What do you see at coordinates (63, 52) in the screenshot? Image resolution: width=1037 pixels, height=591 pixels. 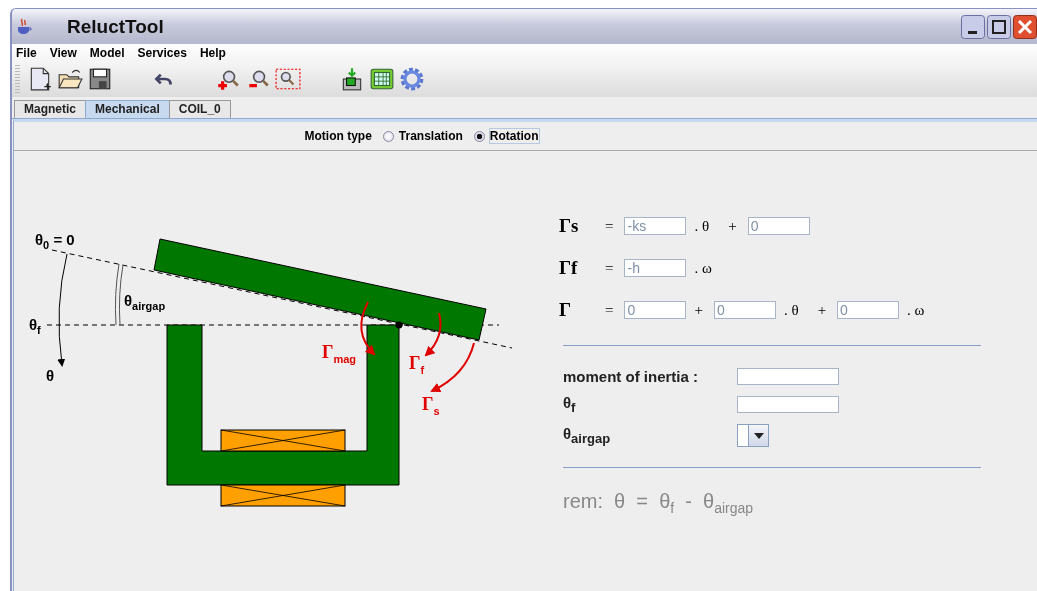 I see `menu-item: View` at bounding box center [63, 52].